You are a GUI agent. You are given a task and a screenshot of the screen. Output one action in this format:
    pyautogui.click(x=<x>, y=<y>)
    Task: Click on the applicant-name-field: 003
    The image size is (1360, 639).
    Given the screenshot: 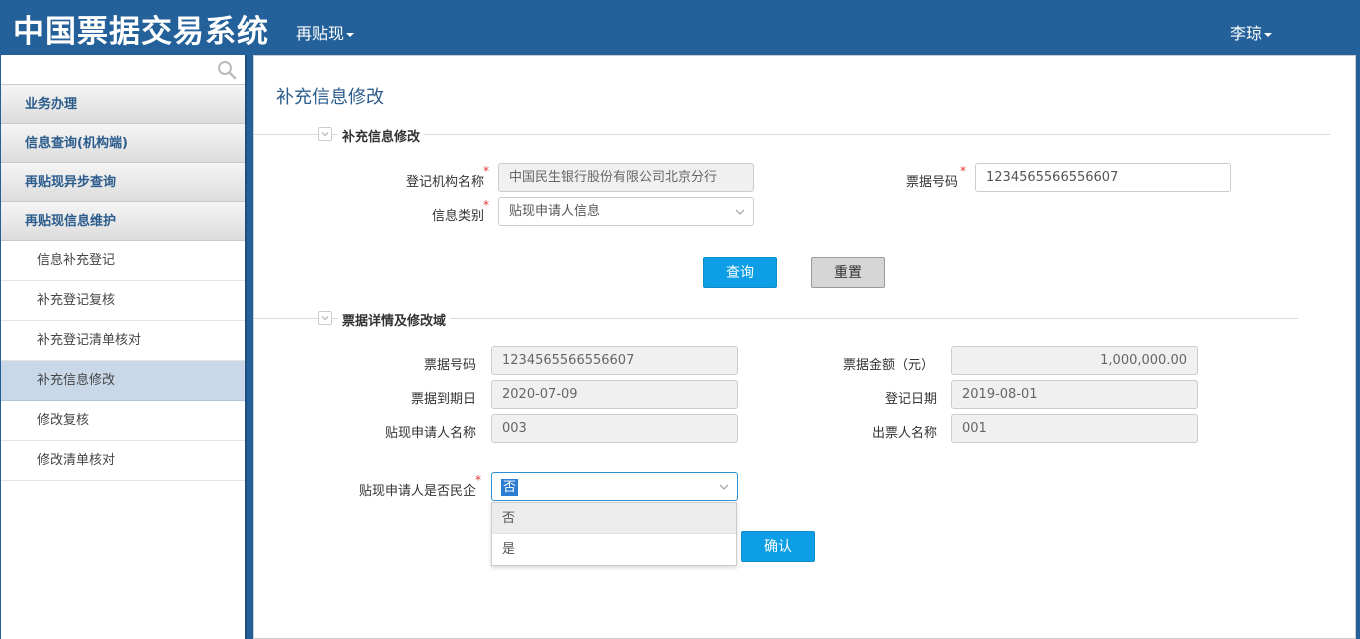 What is the action you would take?
    pyautogui.click(x=614, y=428)
    